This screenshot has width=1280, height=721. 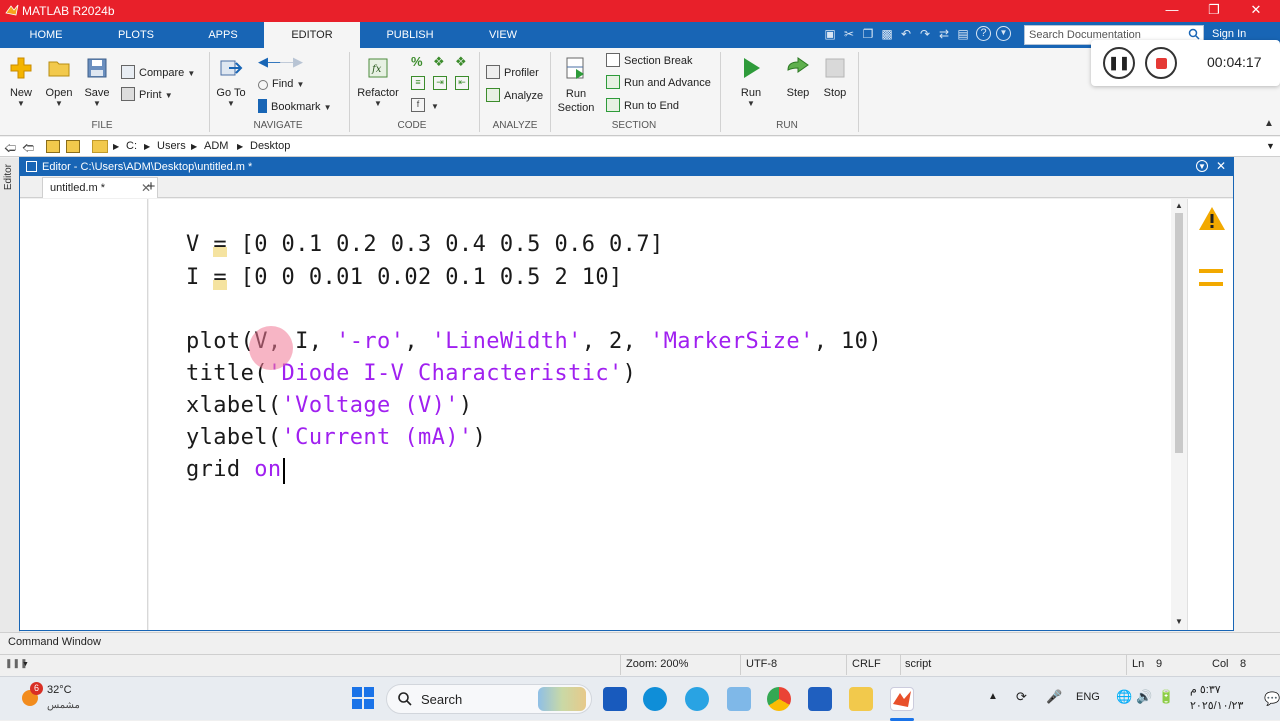 I want to click on stop-button: Stop, so click(x=835, y=77).